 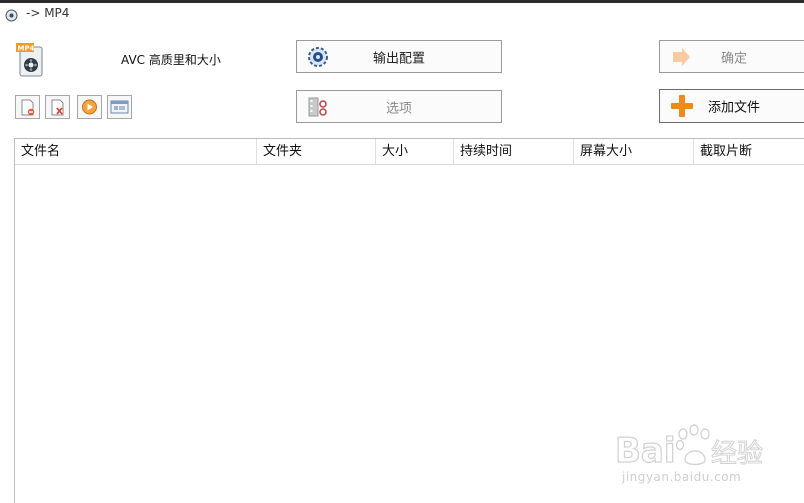 I want to click on confirm-button: 确定, so click(x=731, y=56).